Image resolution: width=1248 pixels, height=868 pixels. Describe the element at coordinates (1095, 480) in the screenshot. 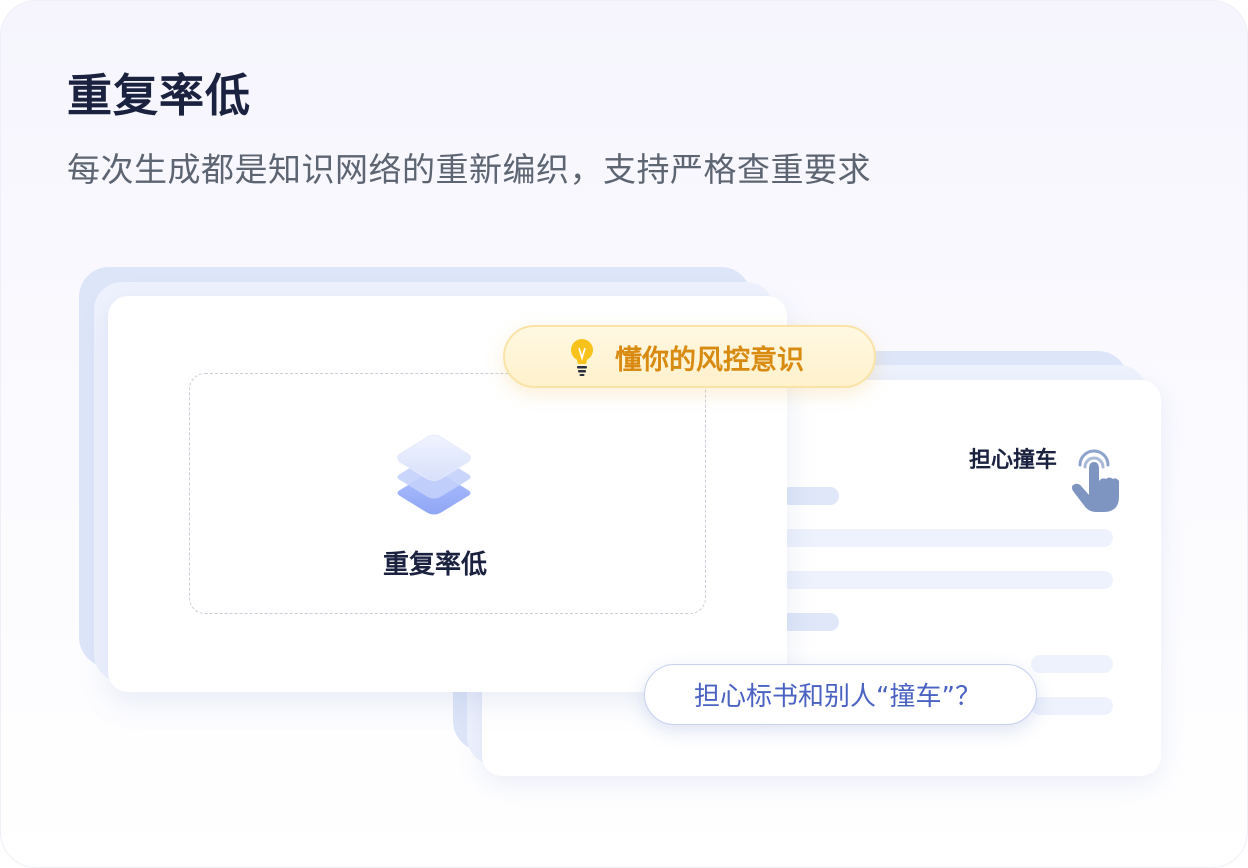

I see `pointing-hand-icon` at that location.